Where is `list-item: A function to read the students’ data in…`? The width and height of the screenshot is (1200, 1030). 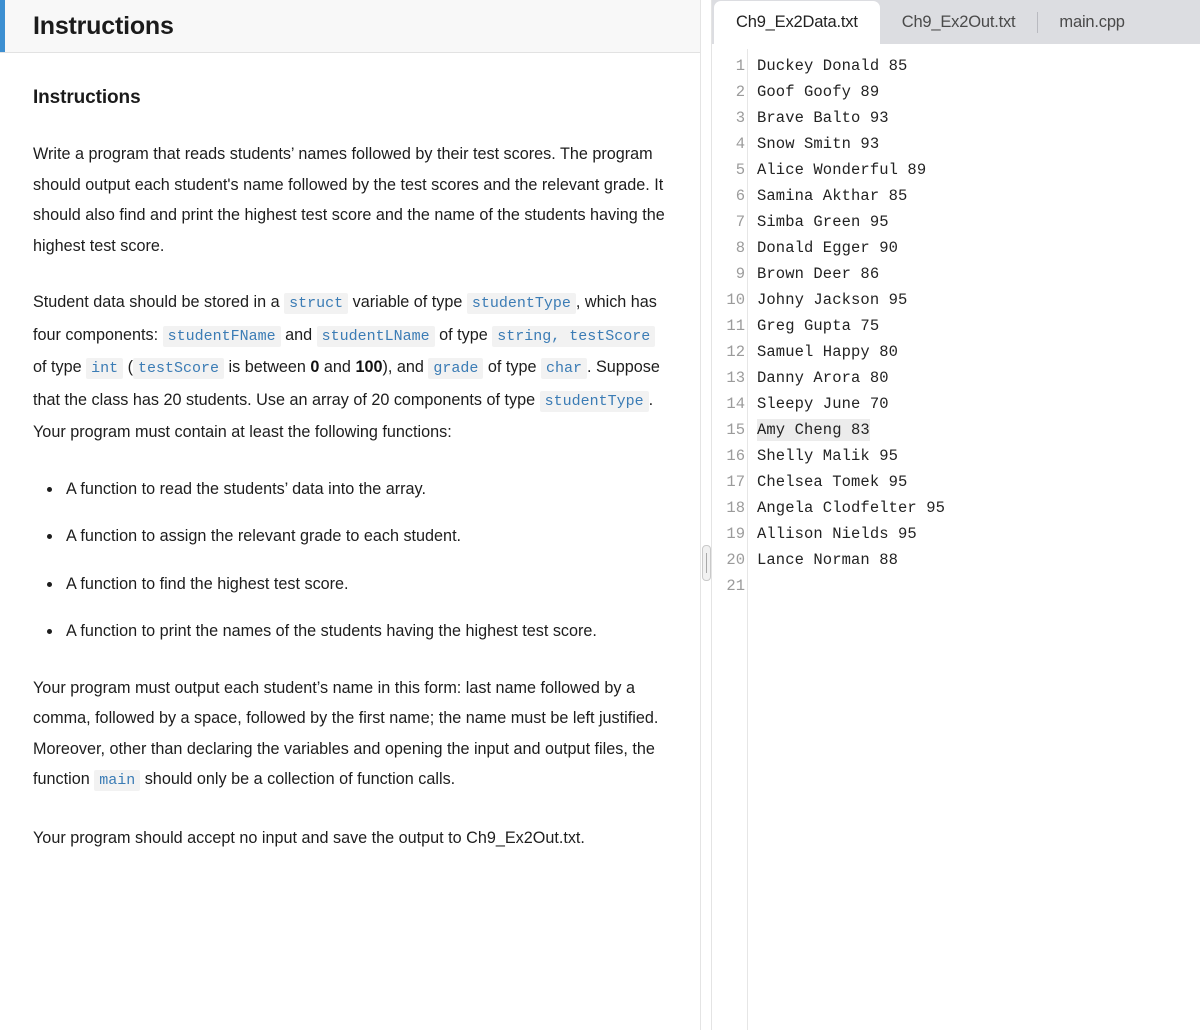
list-item: A function to read the students’ data in… is located at coordinates (350, 489).